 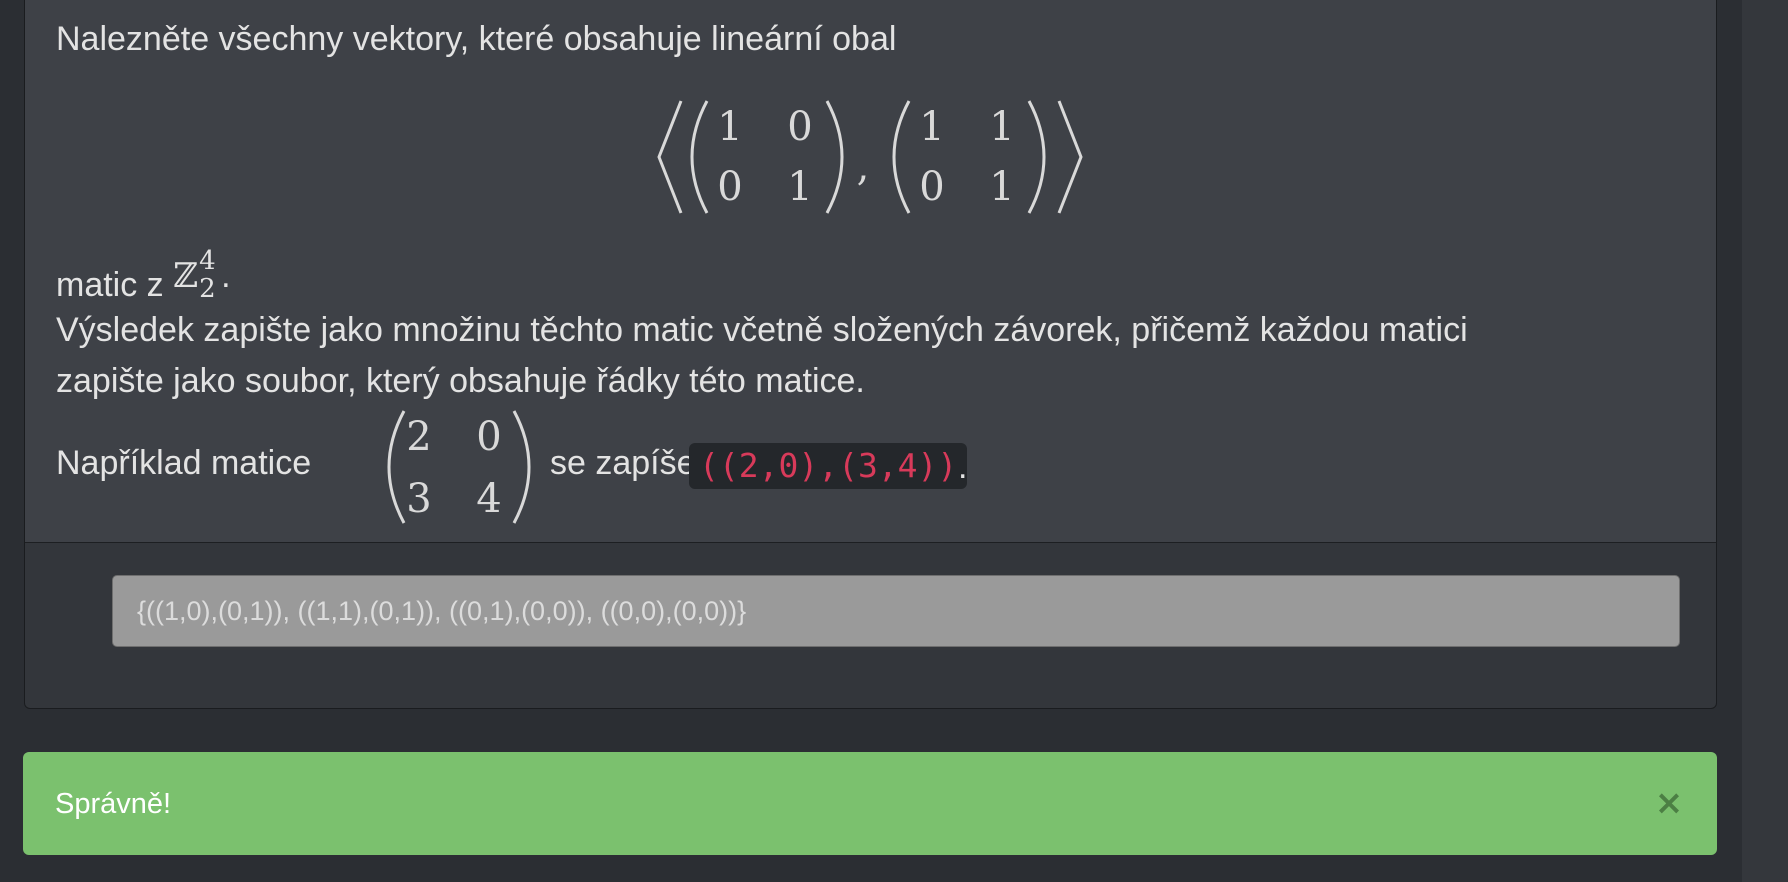 I want to click on example-r1c2: 0, so click(x=489, y=437).